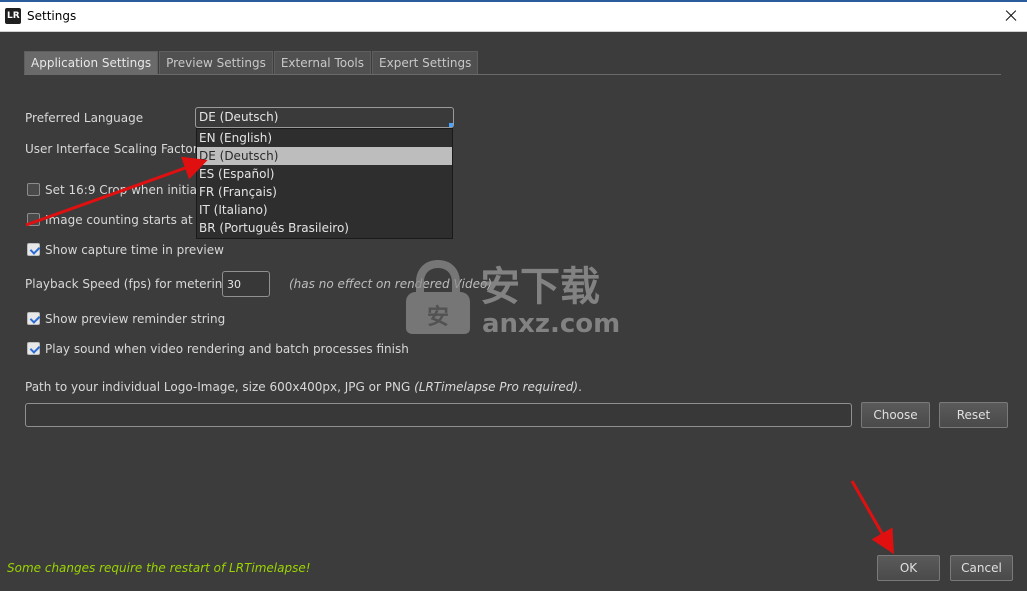 The width and height of the screenshot is (1027, 591). What do you see at coordinates (322, 62) in the screenshot?
I see `tab-external-tools: External Tools` at bounding box center [322, 62].